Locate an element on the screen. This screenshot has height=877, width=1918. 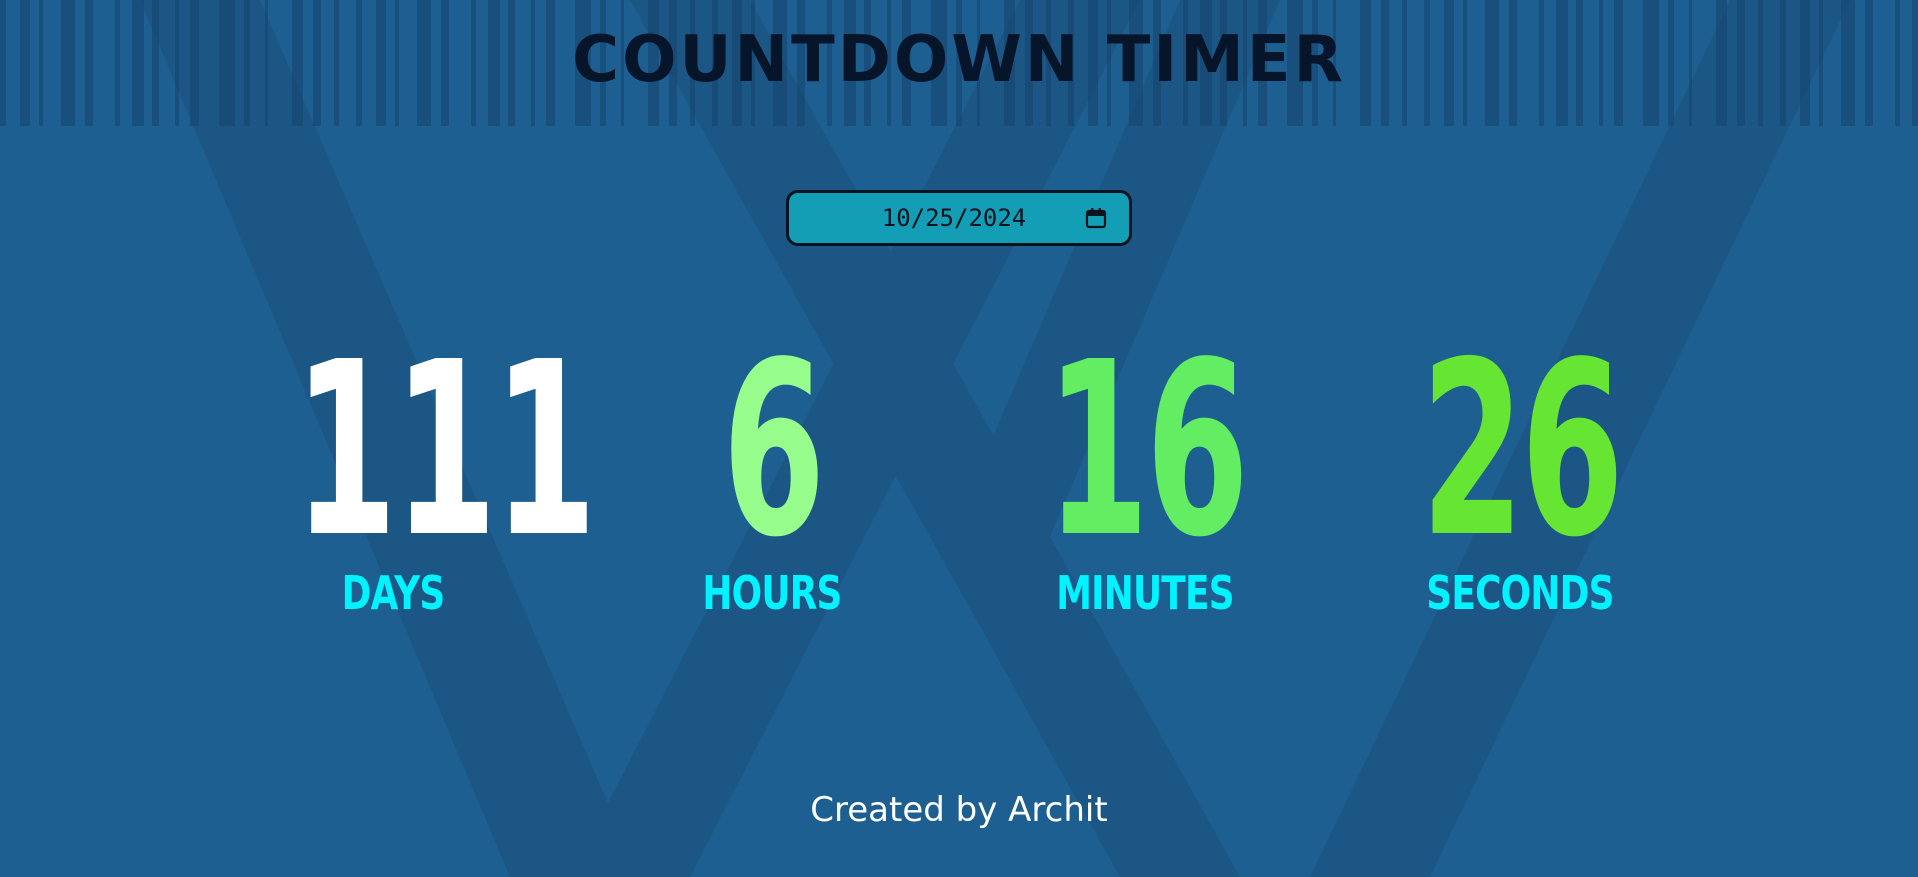
days-label: DAYS is located at coordinates (393, 593).